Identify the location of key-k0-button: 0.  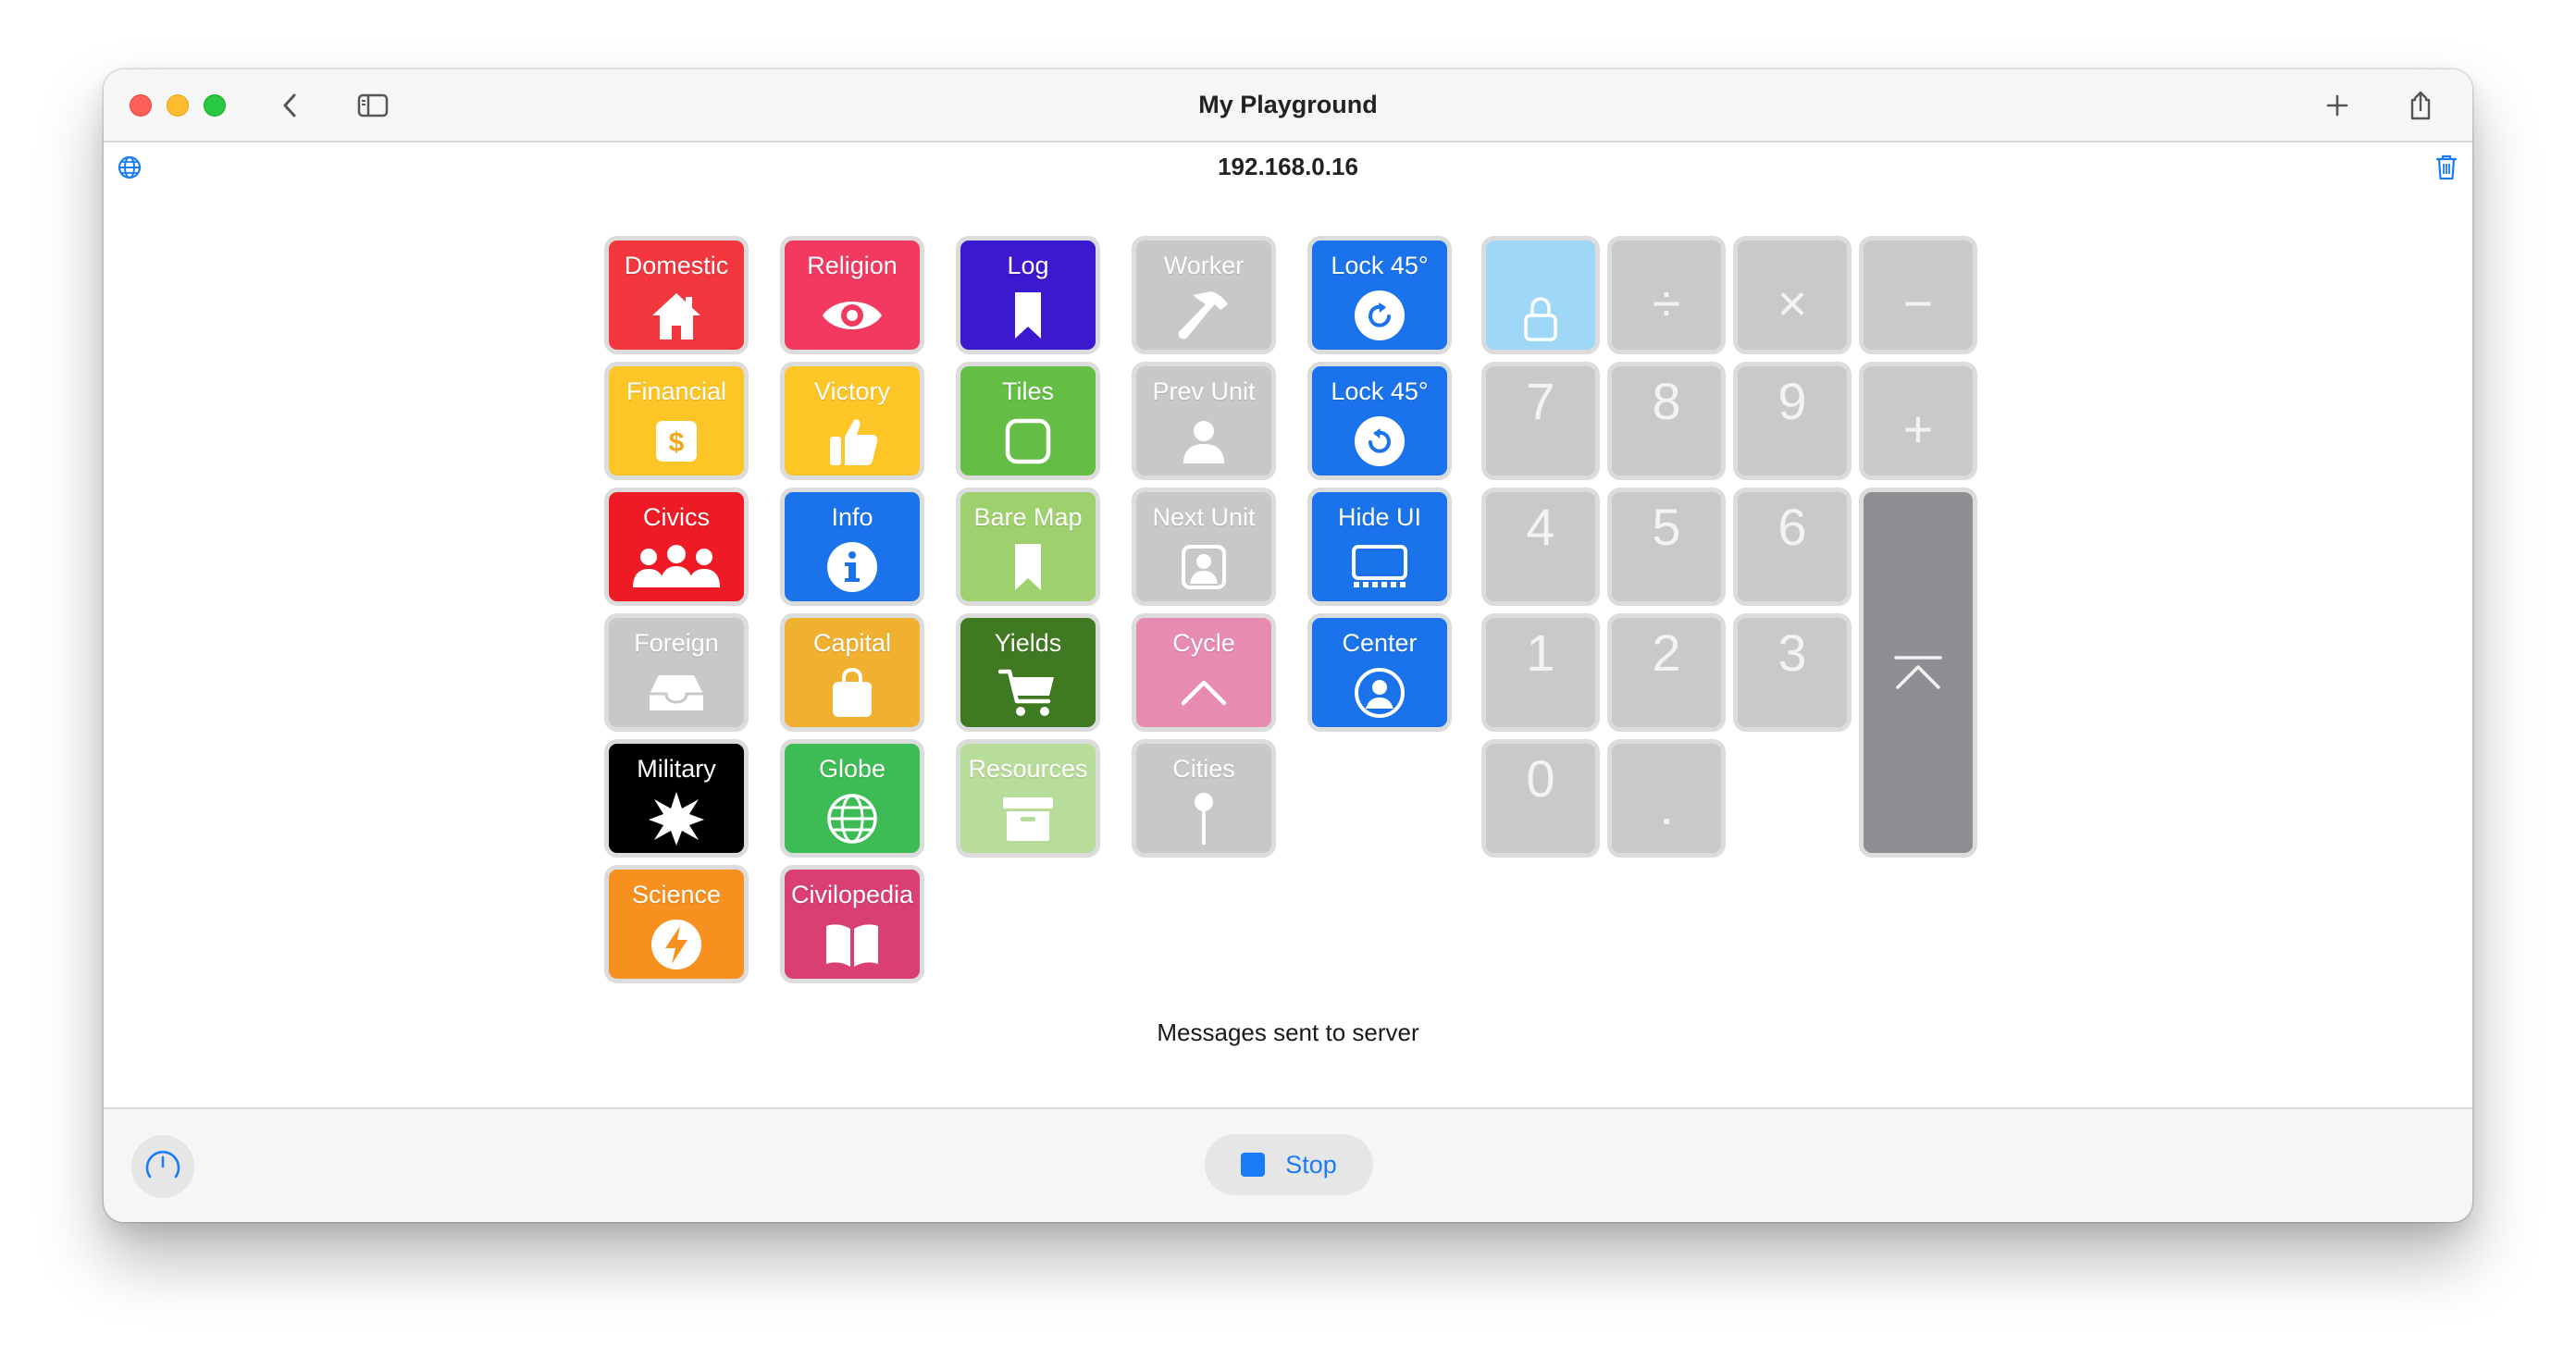
(1540, 798).